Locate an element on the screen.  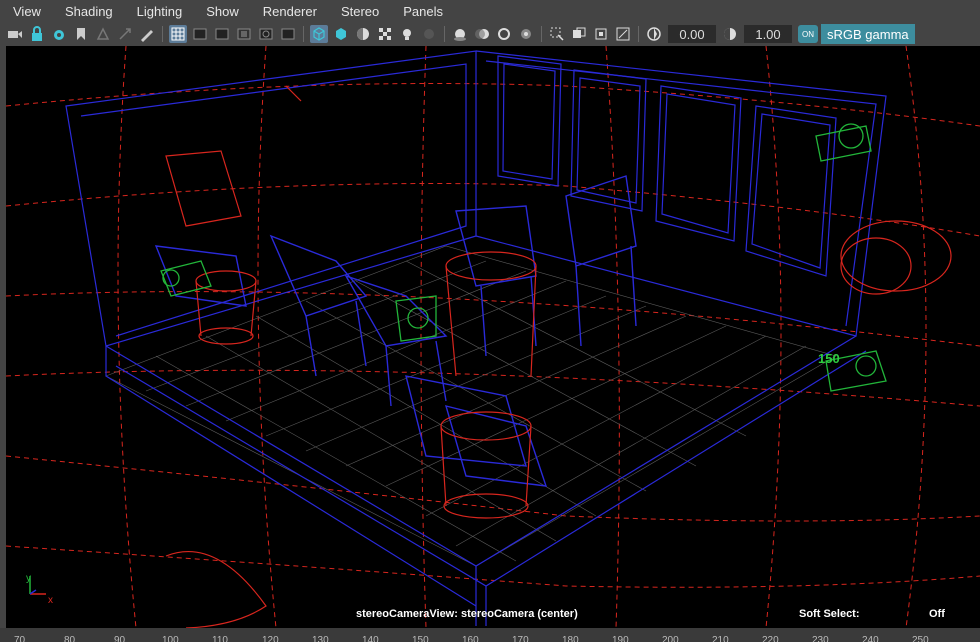
grease-pencil-icon is located at coordinates (147, 34).